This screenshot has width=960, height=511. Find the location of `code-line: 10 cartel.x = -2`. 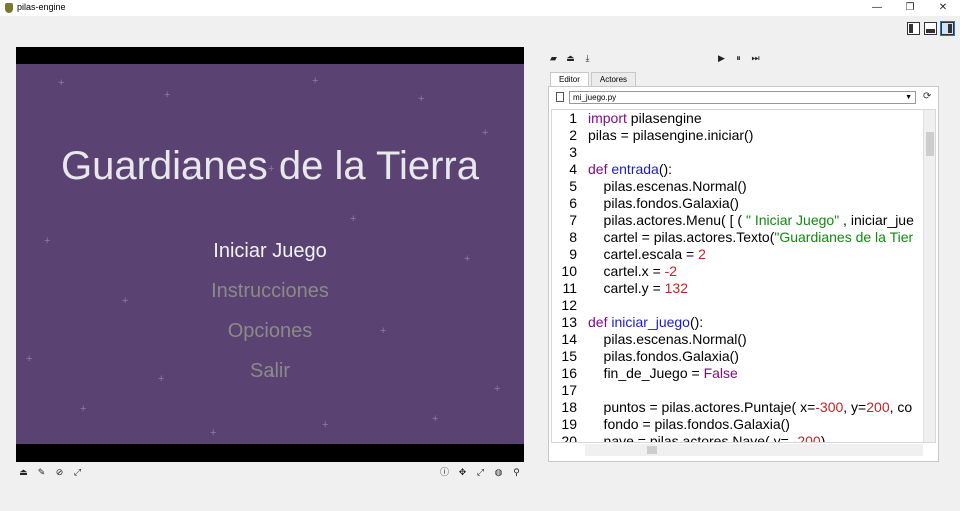

code-line: 10 cartel.x = -2 is located at coordinates (614, 271).